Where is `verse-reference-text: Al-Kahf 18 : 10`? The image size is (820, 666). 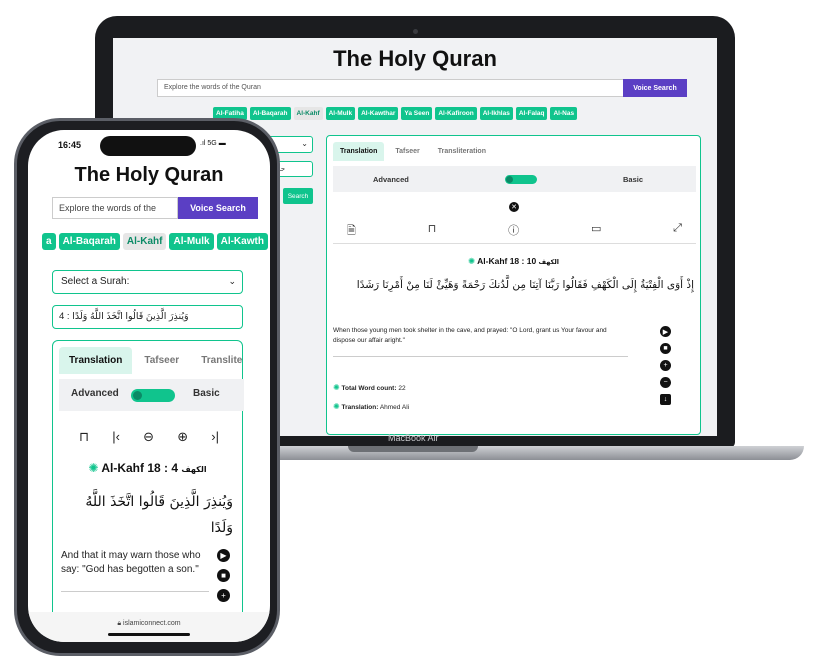 verse-reference-text: Al-Kahf 18 : 10 is located at coordinates (507, 261).